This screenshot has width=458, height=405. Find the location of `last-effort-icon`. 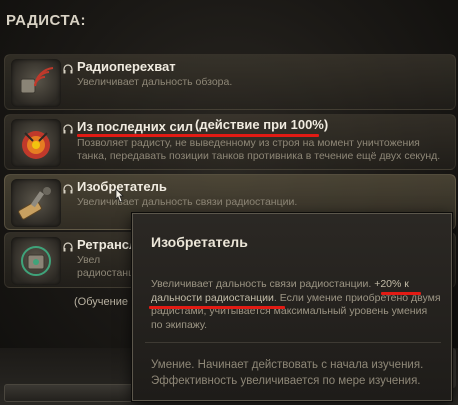

last-effort-icon is located at coordinates (36, 143).